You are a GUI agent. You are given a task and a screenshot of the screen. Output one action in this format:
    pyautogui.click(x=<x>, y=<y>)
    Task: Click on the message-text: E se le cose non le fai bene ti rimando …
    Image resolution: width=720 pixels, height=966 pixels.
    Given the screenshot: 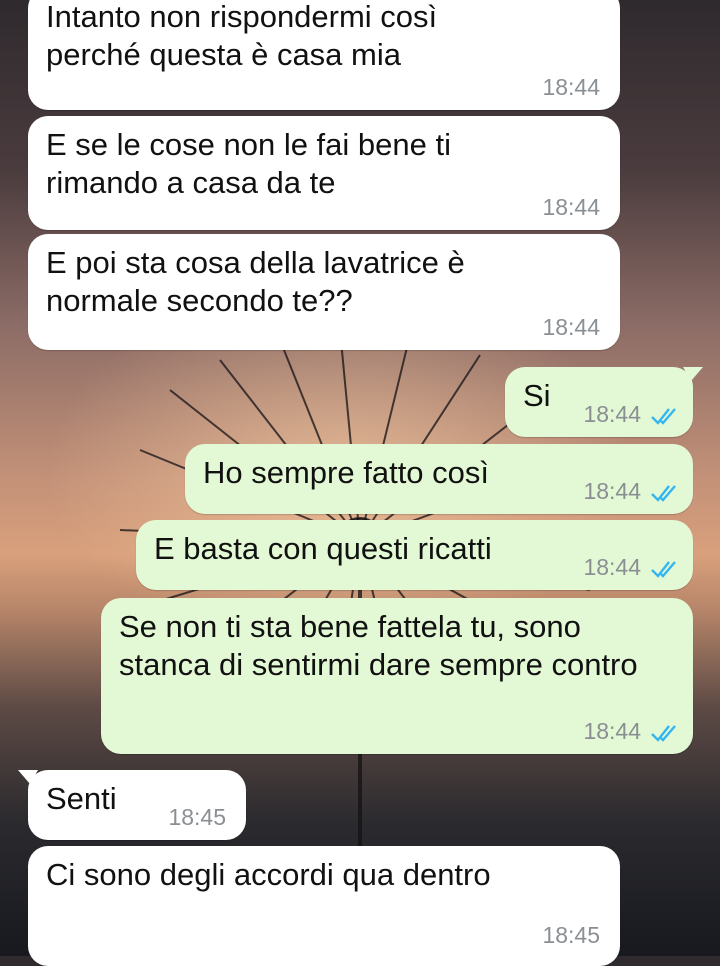 What is the action you would take?
    pyautogui.click(x=248, y=163)
    